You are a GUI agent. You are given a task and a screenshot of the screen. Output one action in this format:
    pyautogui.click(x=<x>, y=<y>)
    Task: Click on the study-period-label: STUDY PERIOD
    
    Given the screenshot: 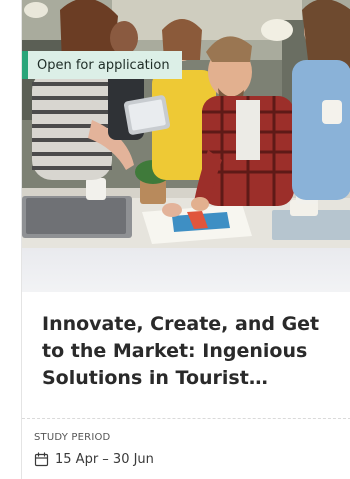 What is the action you would take?
    pyautogui.click(x=72, y=437)
    